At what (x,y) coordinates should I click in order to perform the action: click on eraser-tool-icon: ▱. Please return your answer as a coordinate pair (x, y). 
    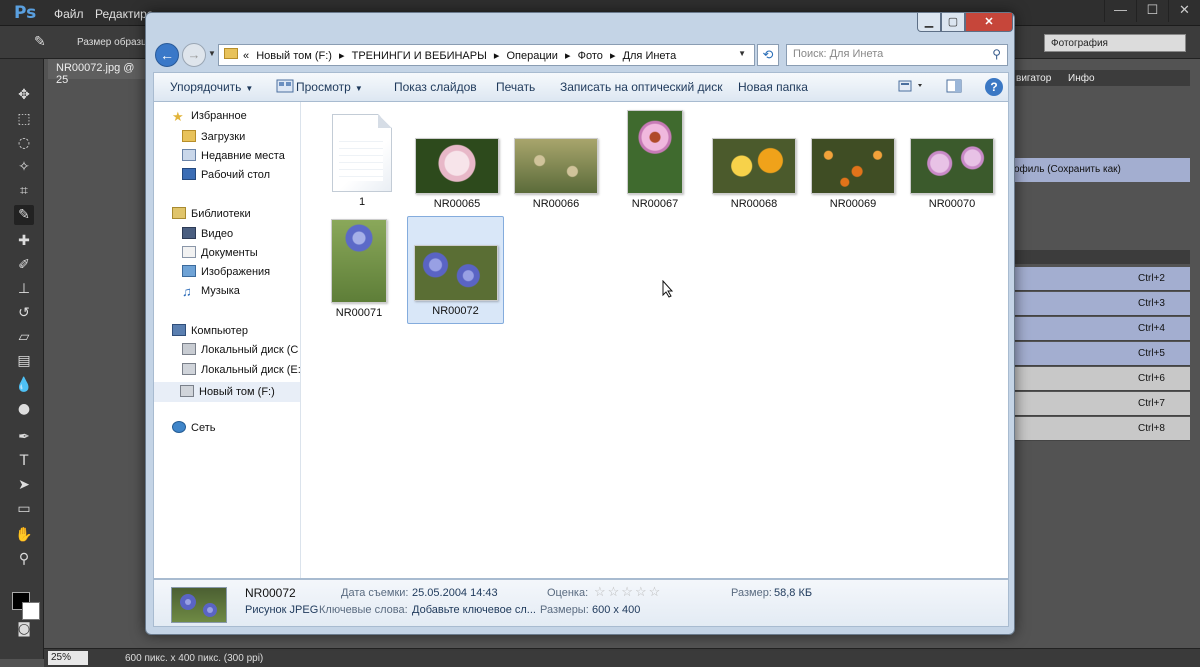
    Looking at the image, I should click on (24, 337).